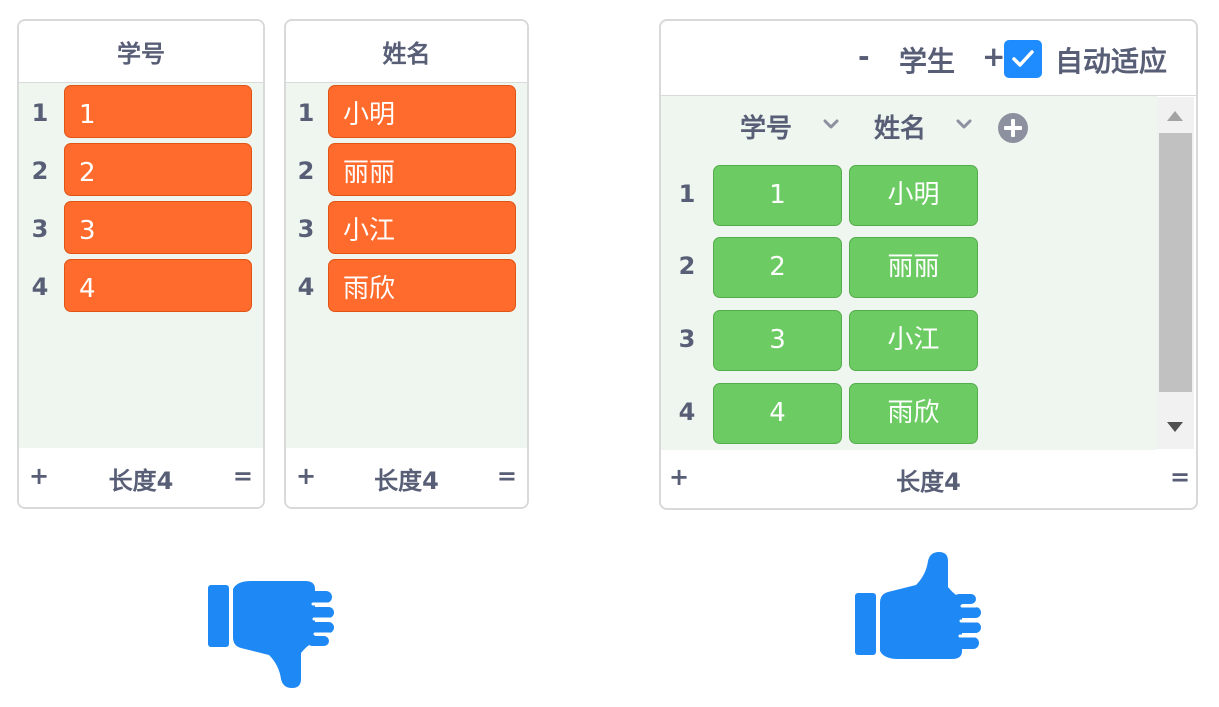 Image resolution: width=1219 pixels, height=707 pixels. I want to click on table-cell: 3, so click(777, 340).